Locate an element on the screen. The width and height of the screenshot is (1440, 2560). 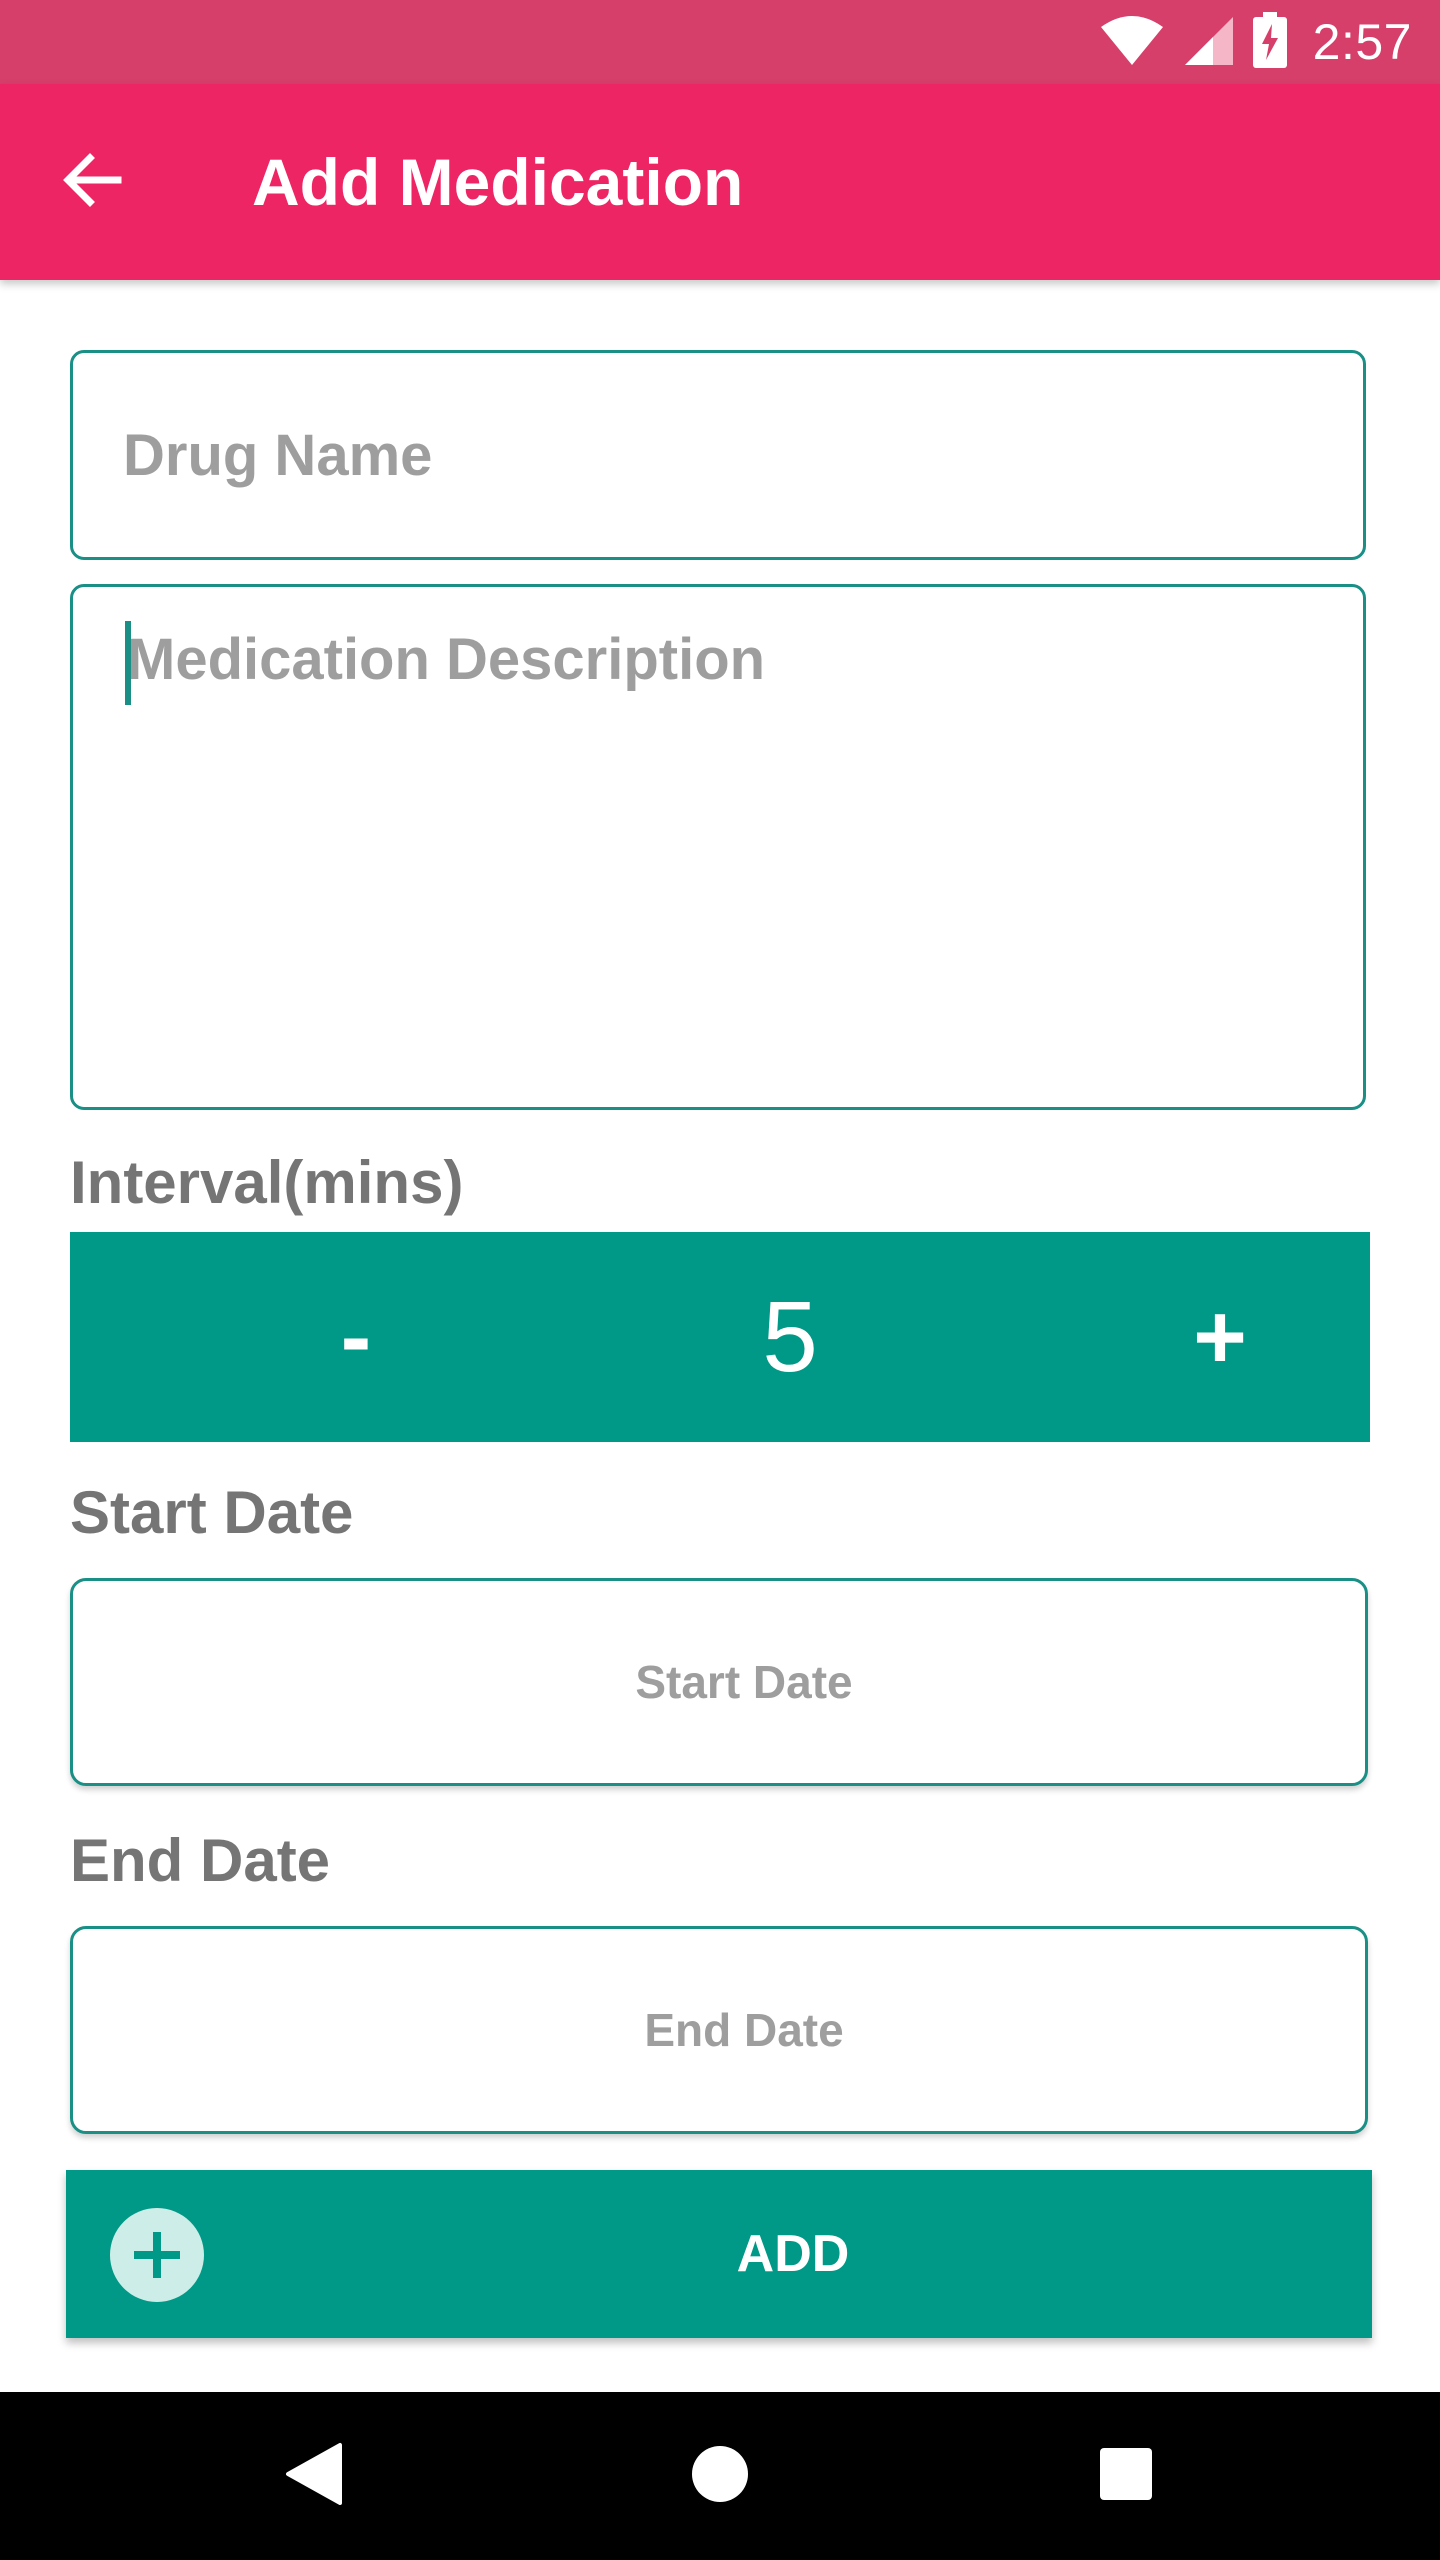
home-circle-icon is located at coordinates (720, 2476).